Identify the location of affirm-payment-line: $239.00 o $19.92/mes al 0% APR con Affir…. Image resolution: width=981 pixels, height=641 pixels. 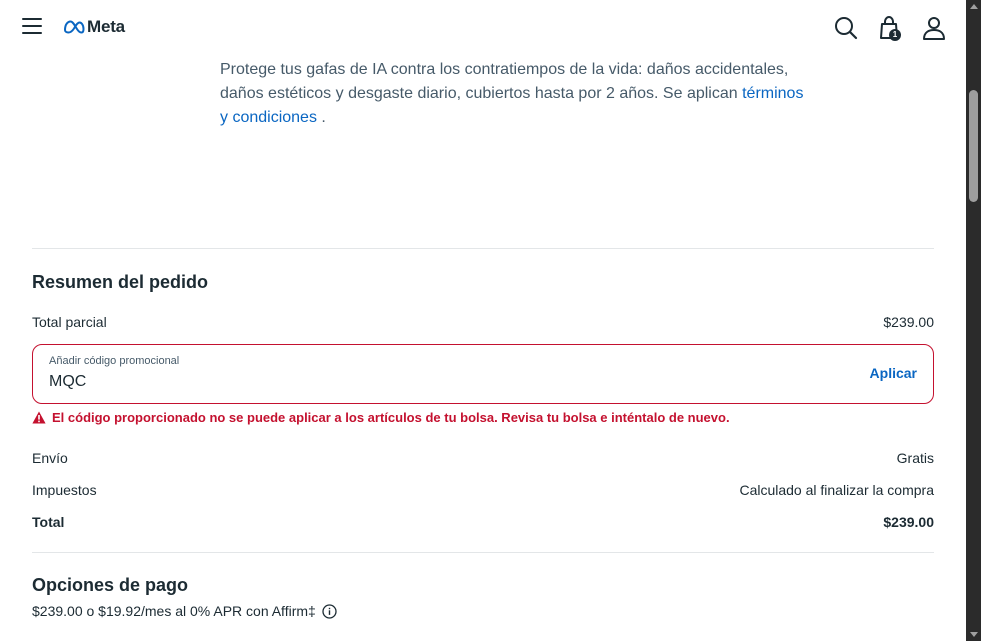
(184, 611).